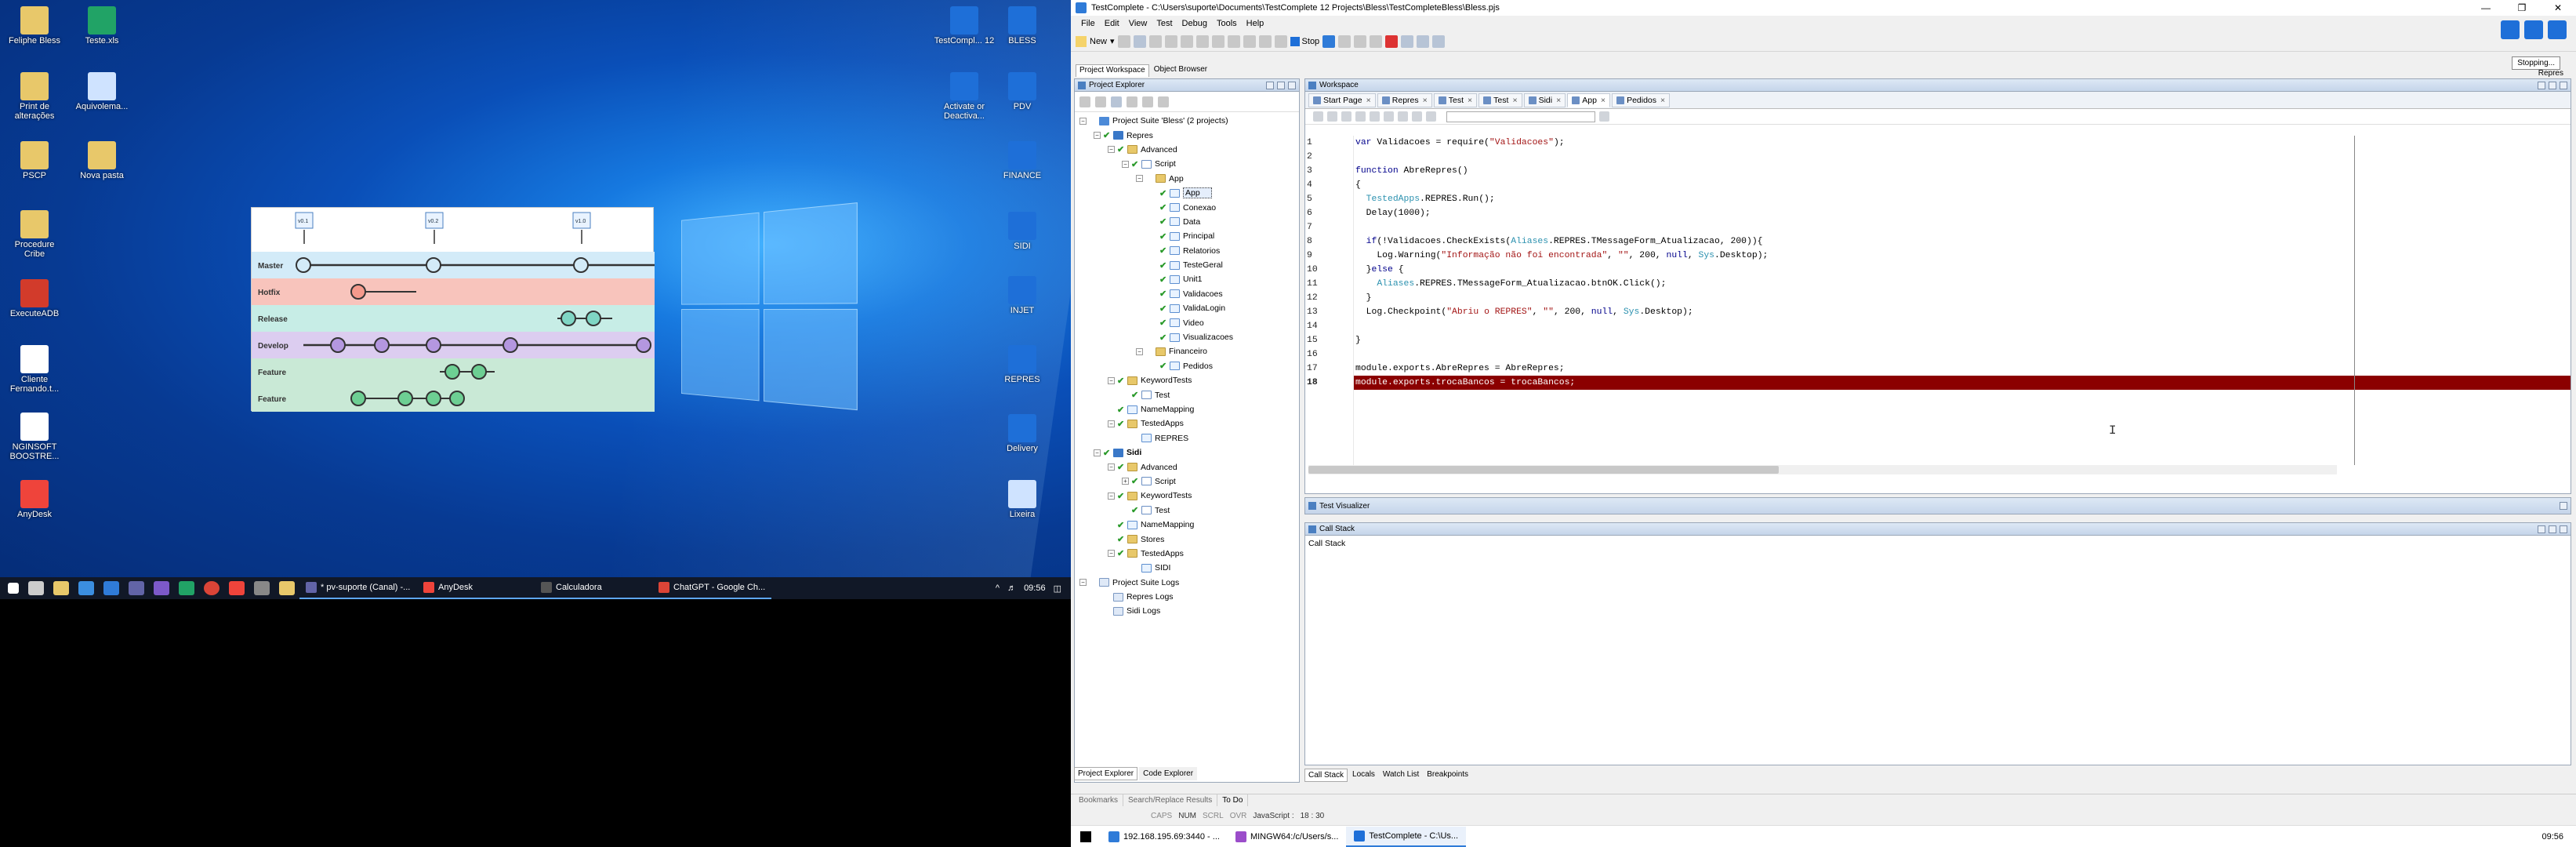 This screenshot has height=847, width=2576. What do you see at coordinates (1360, 116) in the screenshot?
I see `outdent-icon` at bounding box center [1360, 116].